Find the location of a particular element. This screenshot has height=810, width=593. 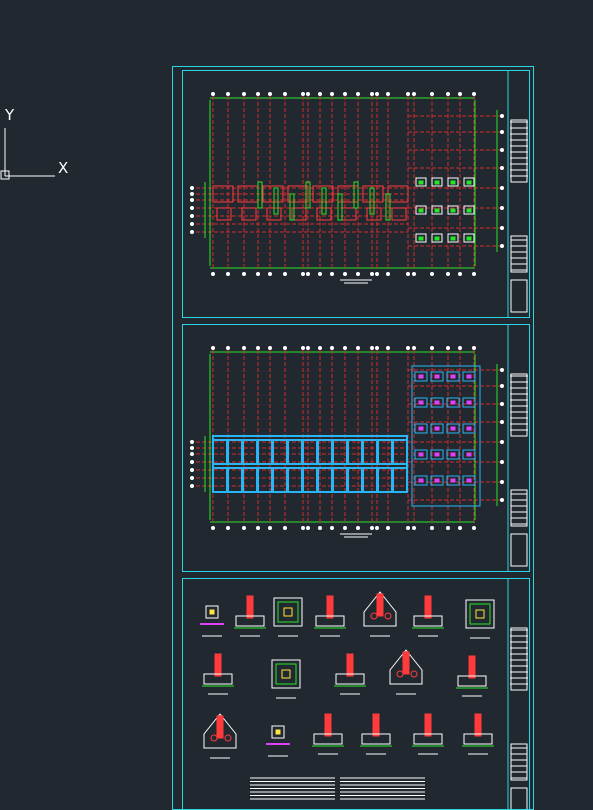

ucs-x-label: X is located at coordinates (63, 168).